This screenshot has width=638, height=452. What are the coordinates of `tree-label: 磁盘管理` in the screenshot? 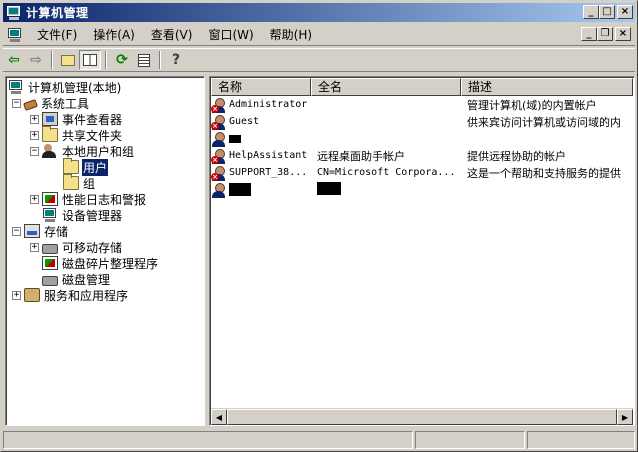 It's located at (86, 279).